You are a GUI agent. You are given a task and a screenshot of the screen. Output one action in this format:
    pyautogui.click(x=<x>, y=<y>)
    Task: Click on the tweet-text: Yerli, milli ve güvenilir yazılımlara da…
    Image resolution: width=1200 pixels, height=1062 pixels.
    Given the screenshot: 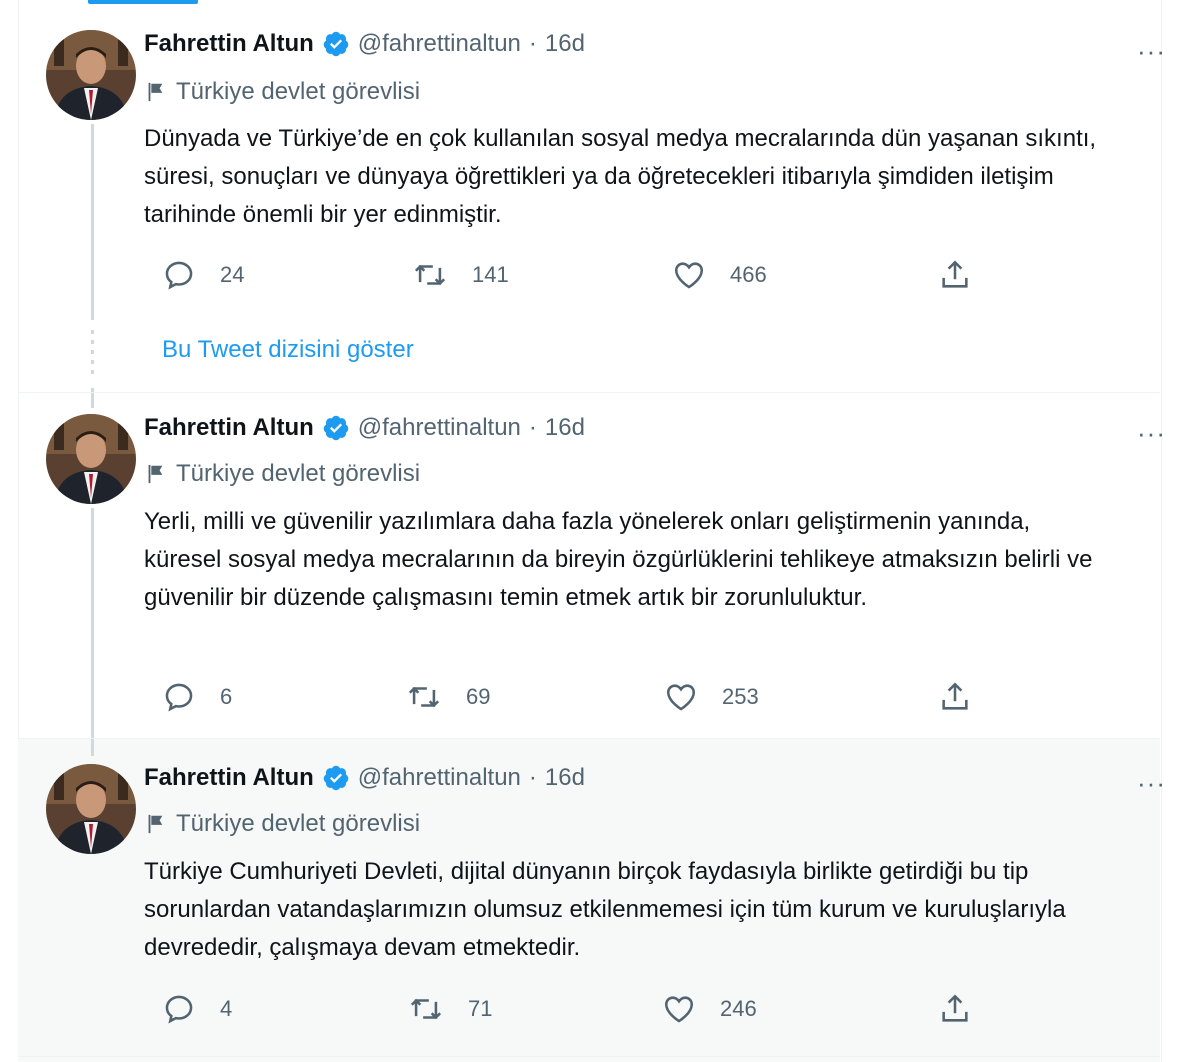 What is the action you would take?
    pyautogui.click(x=618, y=559)
    